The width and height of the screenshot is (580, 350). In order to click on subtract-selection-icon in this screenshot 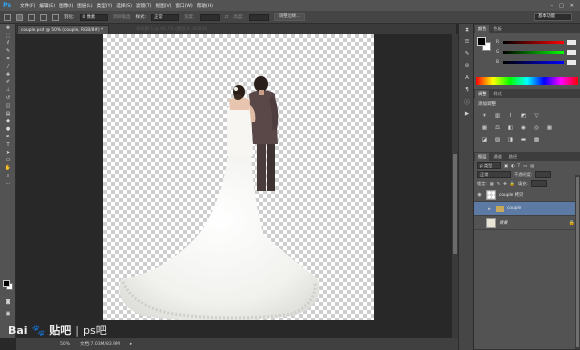, I will do `click(43, 17)`.